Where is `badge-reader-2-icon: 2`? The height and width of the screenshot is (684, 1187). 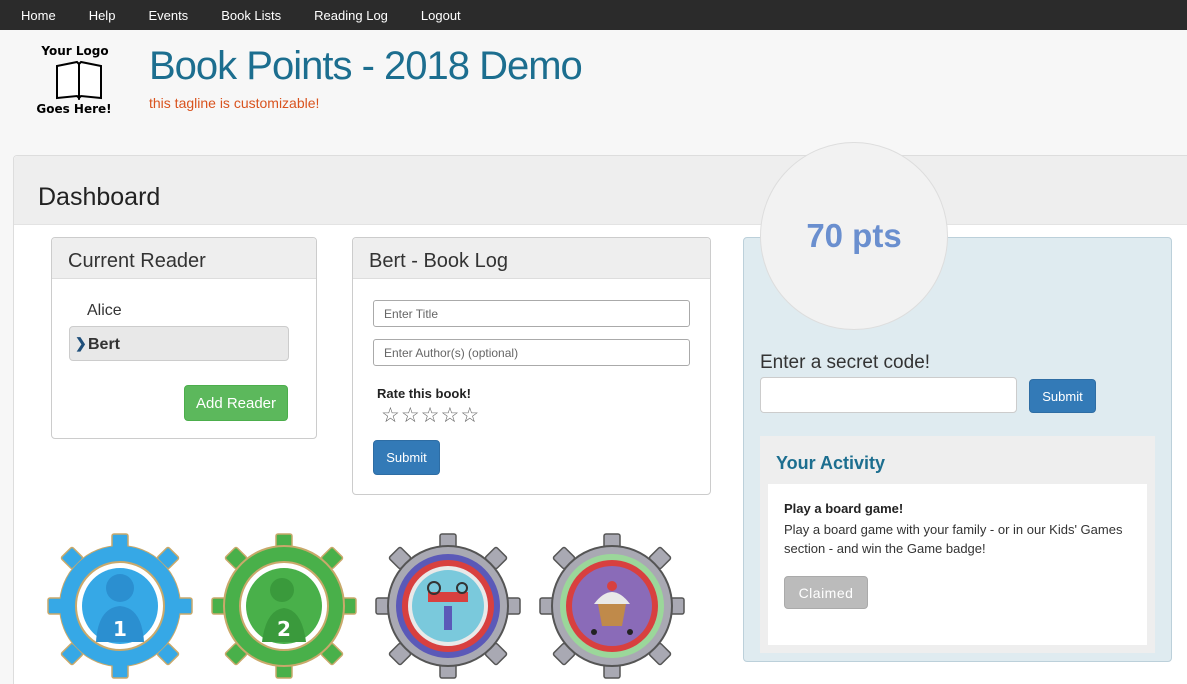
badge-reader-2-icon: 2 is located at coordinates (284, 606).